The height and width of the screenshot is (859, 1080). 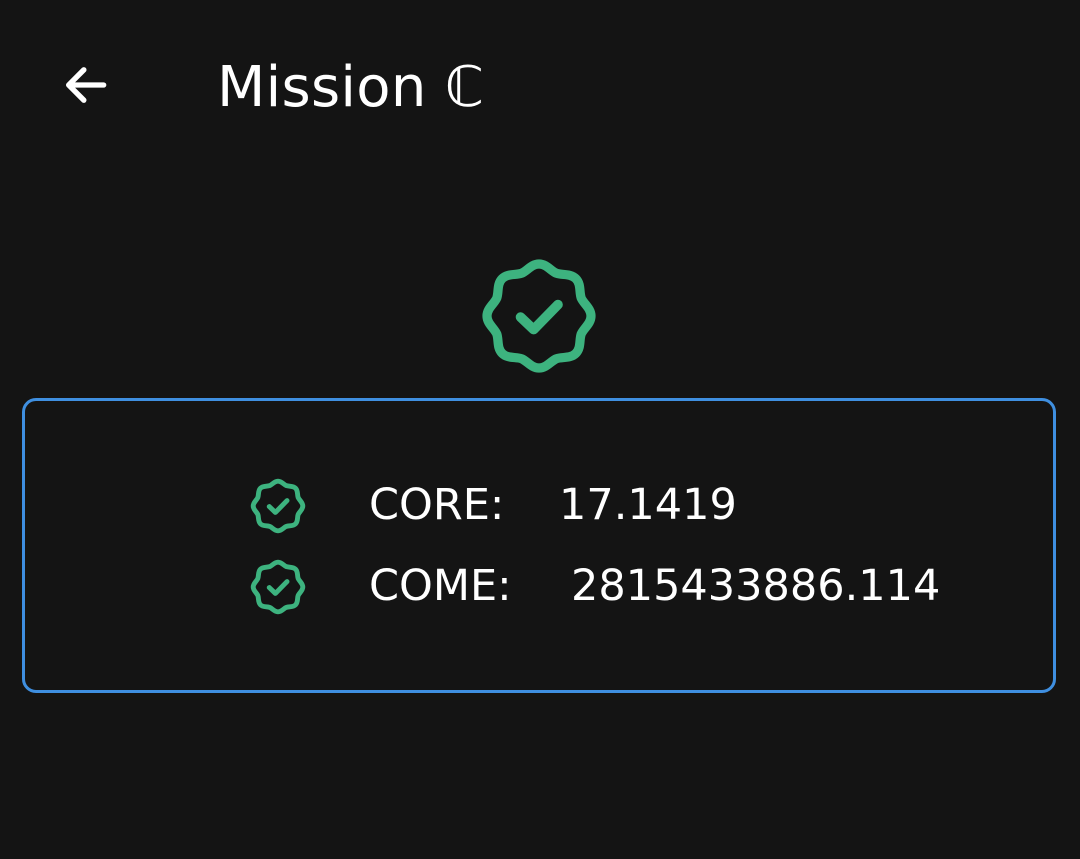 I want to click on core-value: 17.1419, so click(x=648, y=505).